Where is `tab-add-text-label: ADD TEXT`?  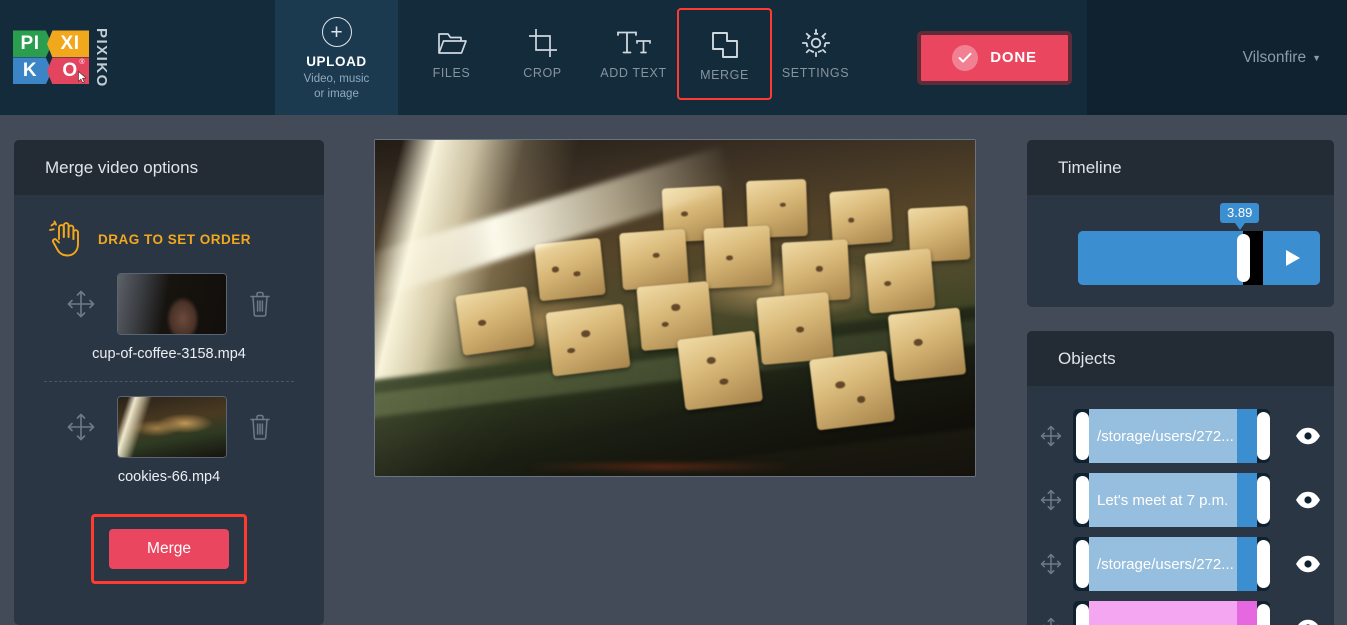
tab-add-text-label: ADD TEXT is located at coordinates (633, 73).